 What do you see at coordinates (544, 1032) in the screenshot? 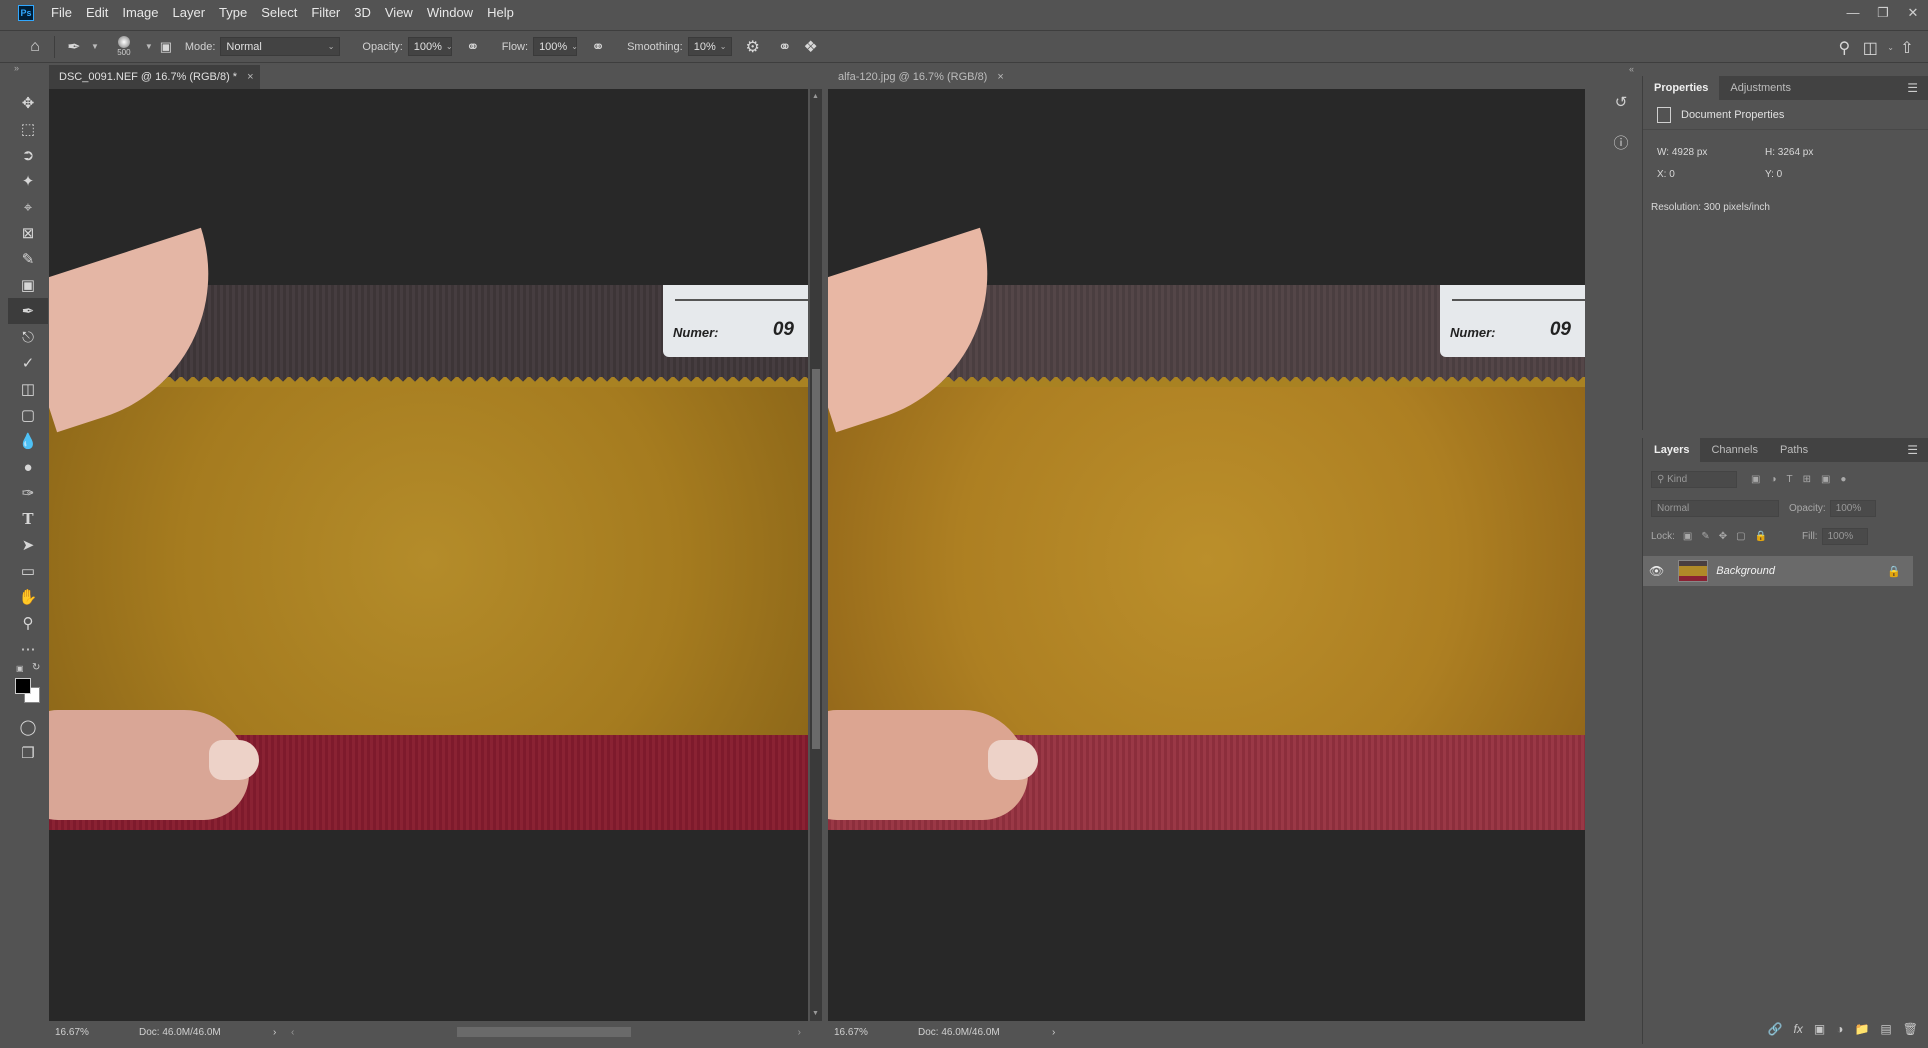
I see `horizontal-scroll-thumb` at bounding box center [544, 1032].